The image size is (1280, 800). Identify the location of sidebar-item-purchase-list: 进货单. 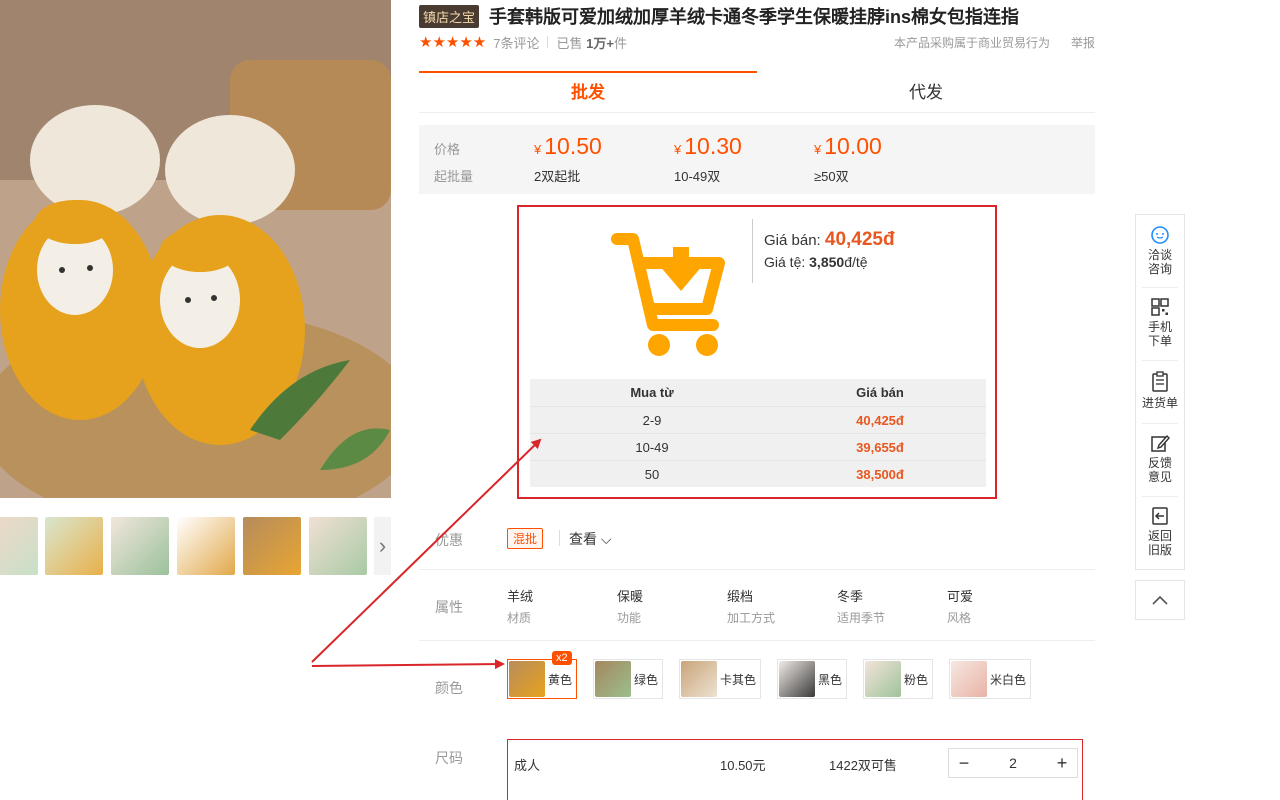
(1160, 390).